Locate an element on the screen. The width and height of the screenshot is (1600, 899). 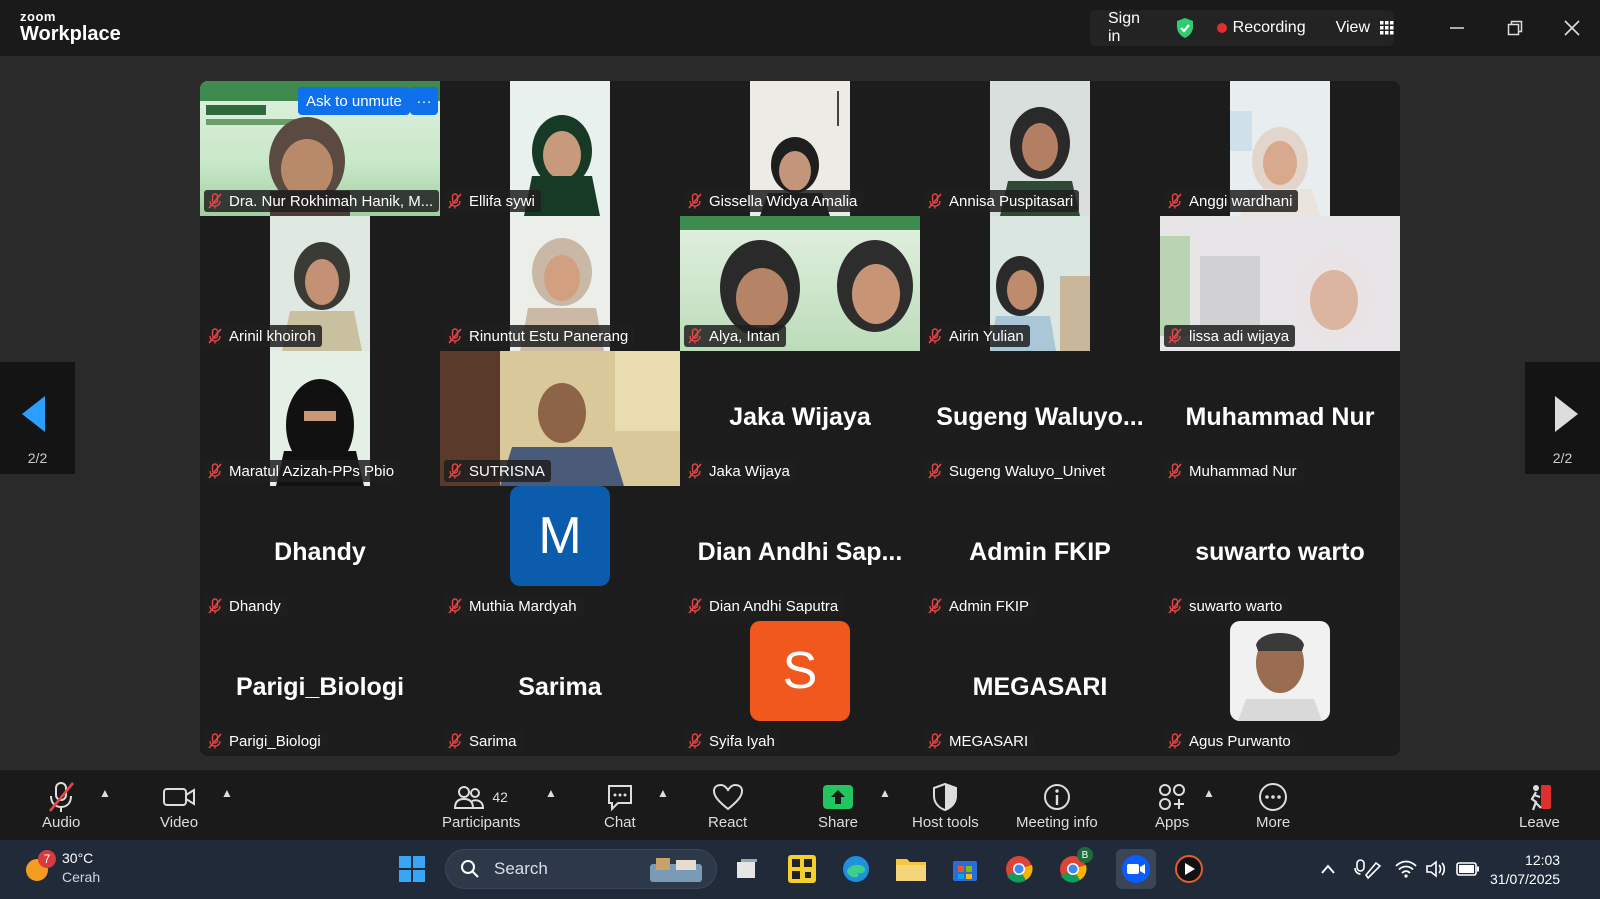
participant-tile: Alya, Intan is located at coordinates (800, 283).